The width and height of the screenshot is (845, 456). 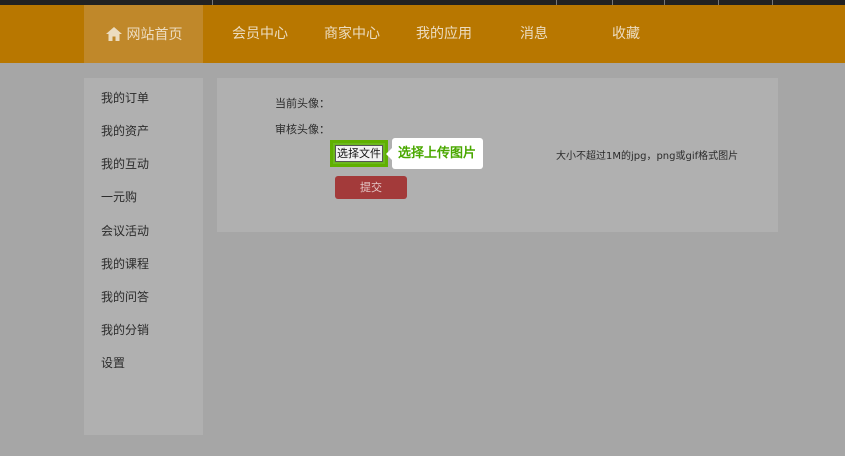 What do you see at coordinates (154, 35) in the screenshot?
I see `nav-home-label: 网站首页` at bounding box center [154, 35].